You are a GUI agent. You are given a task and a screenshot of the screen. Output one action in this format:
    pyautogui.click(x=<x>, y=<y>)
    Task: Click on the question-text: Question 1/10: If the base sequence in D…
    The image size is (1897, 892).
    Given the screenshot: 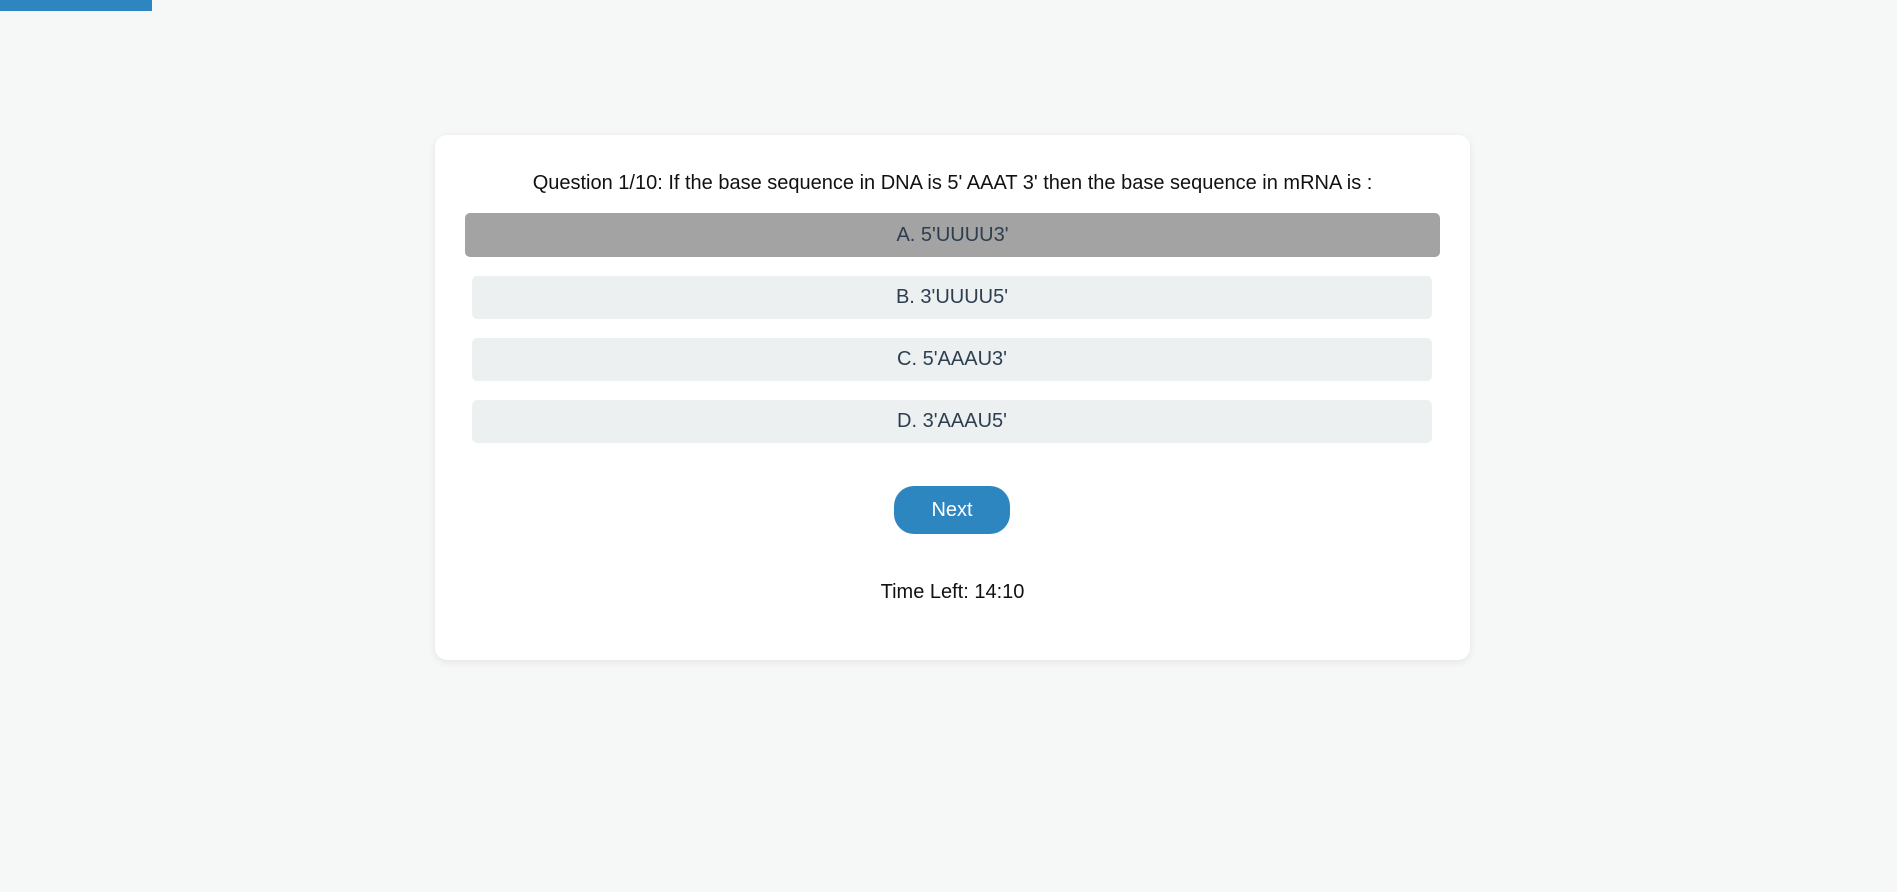 What is the action you would take?
    pyautogui.click(x=952, y=183)
    